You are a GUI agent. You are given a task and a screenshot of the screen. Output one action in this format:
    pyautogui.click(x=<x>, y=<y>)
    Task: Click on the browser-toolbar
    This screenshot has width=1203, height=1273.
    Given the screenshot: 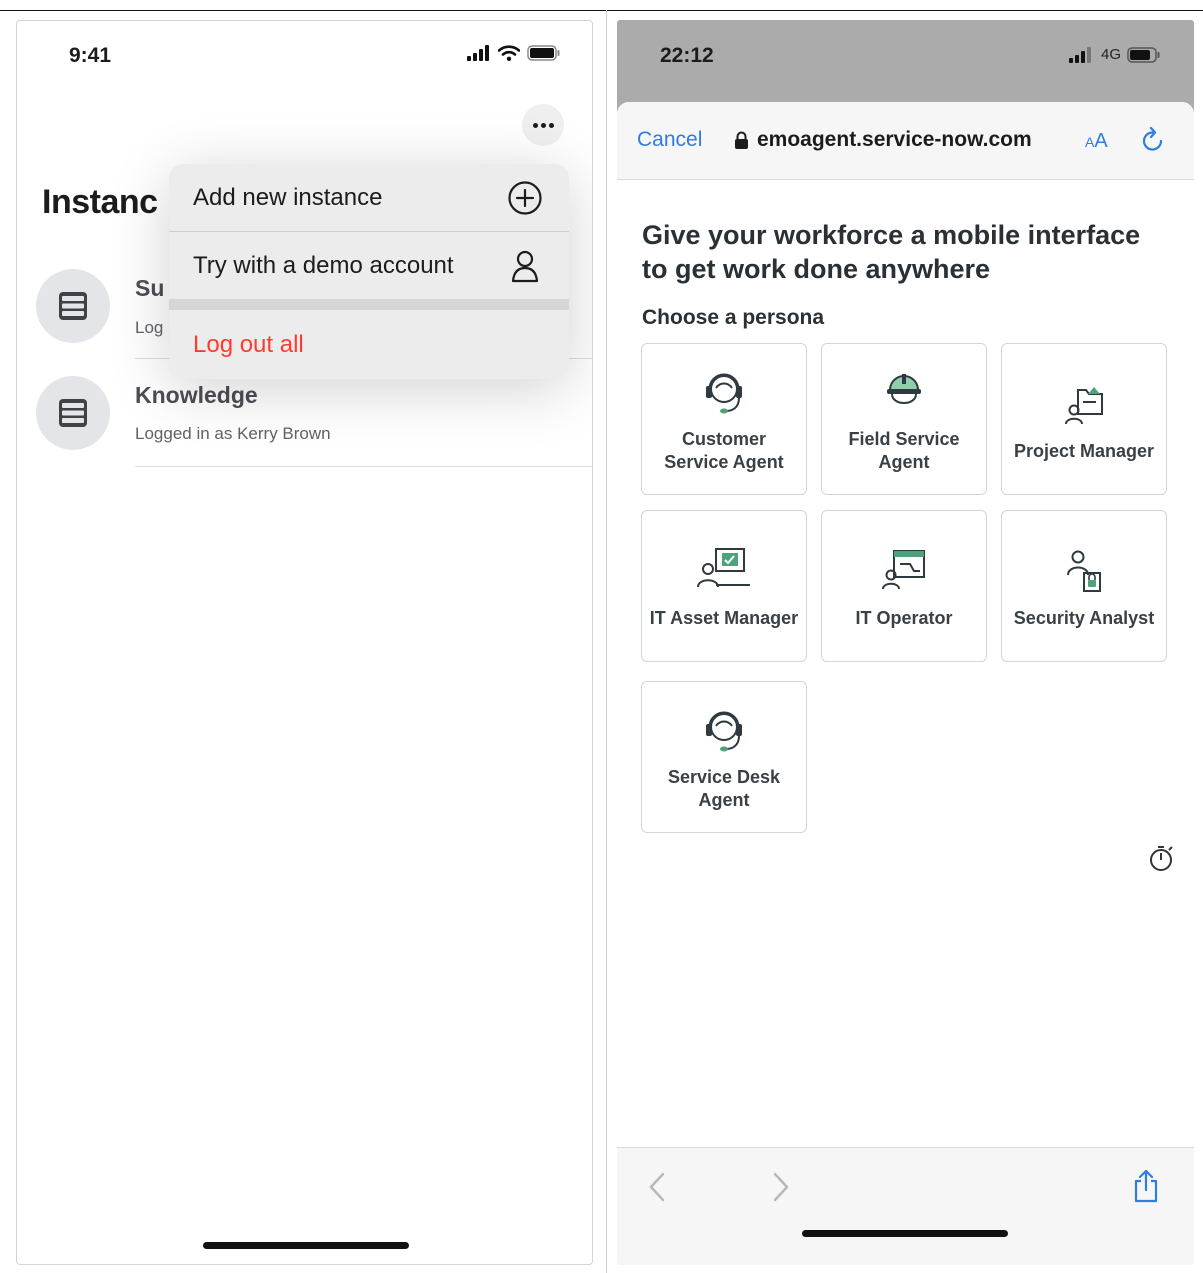 What is the action you would take?
    pyautogui.click(x=905, y=1206)
    